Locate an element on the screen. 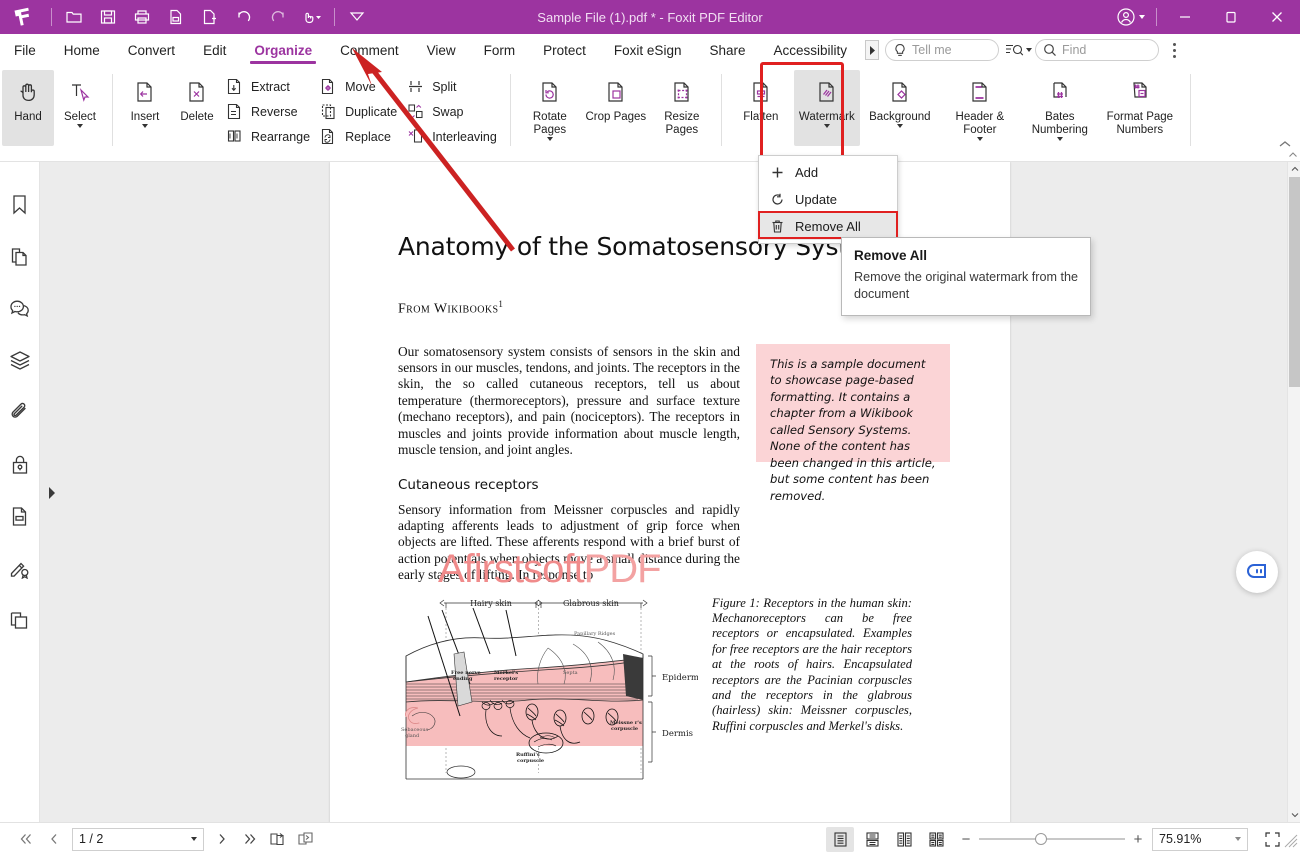 Image resolution: width=1300 pixels, height=855 pixels. header-footer-button: Header & Footer is located at coordinates (980, 108).